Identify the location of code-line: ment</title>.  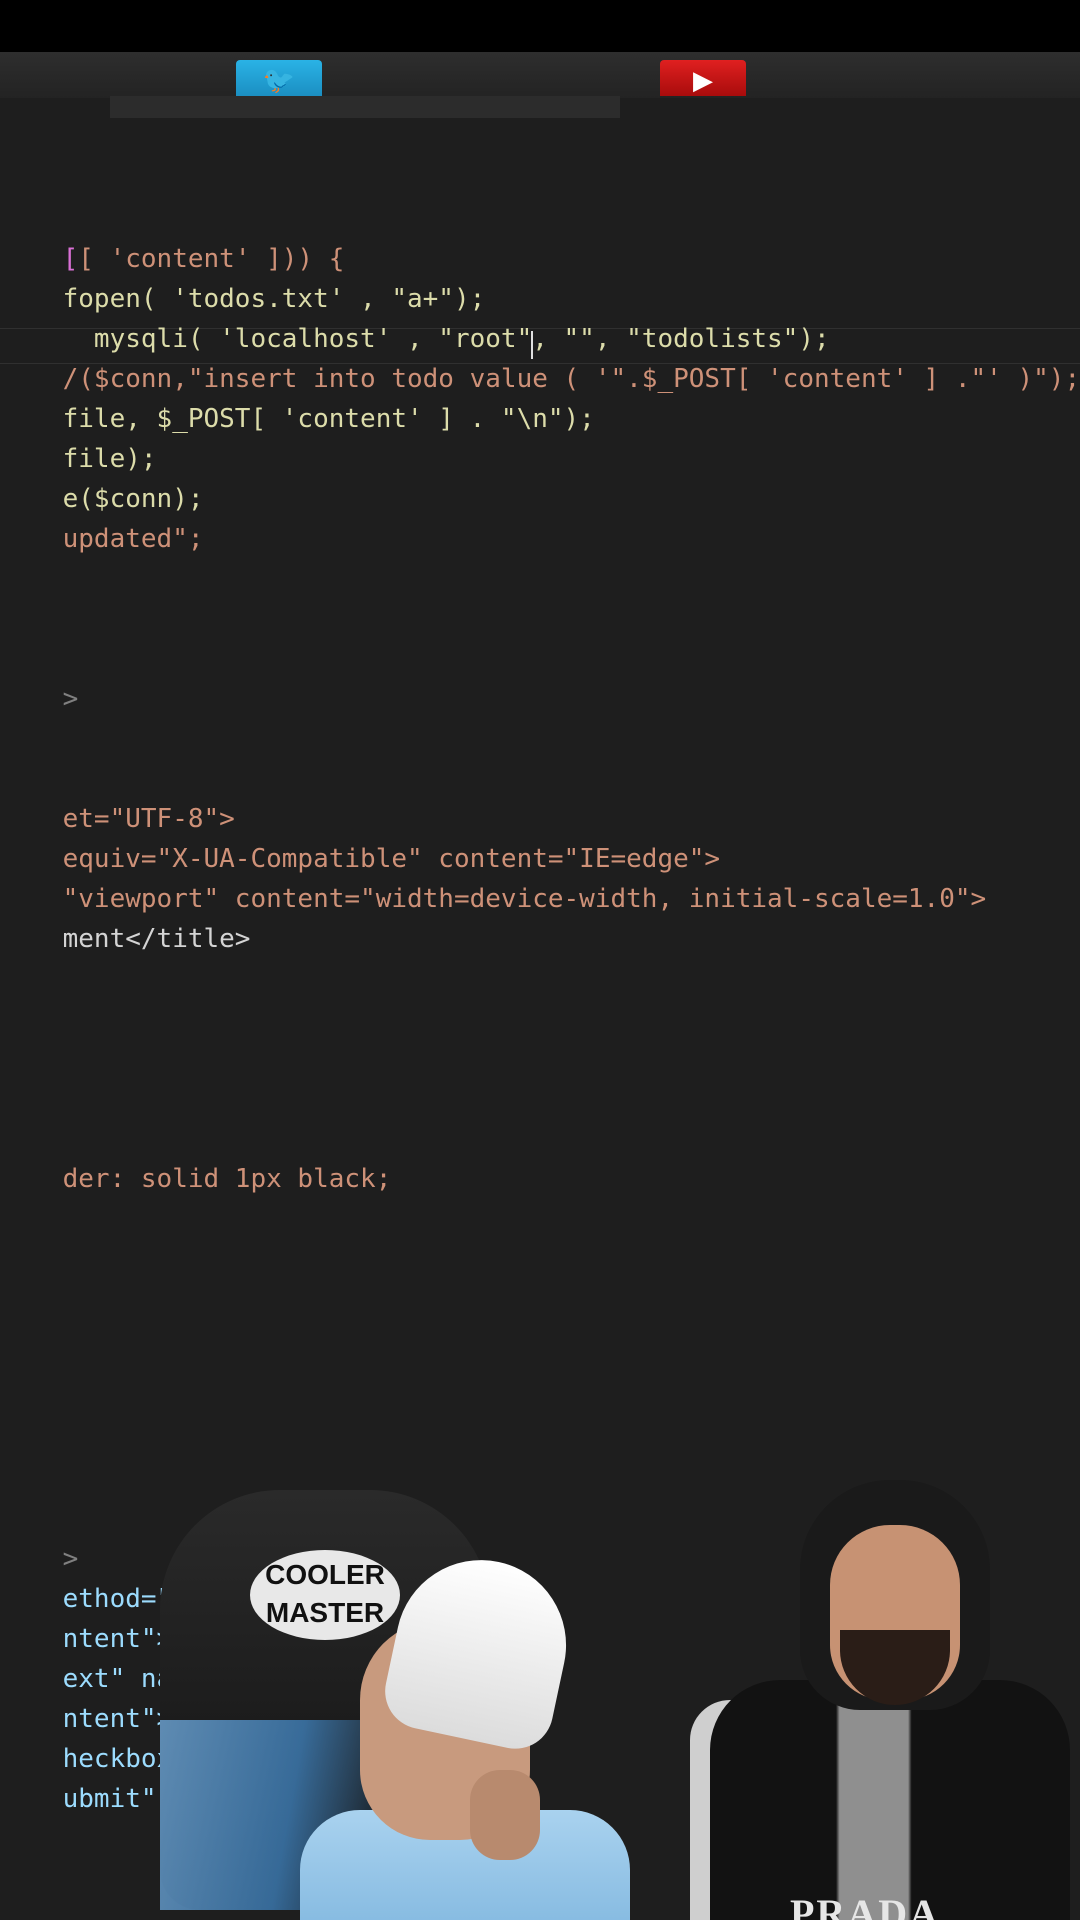
(125, 921).